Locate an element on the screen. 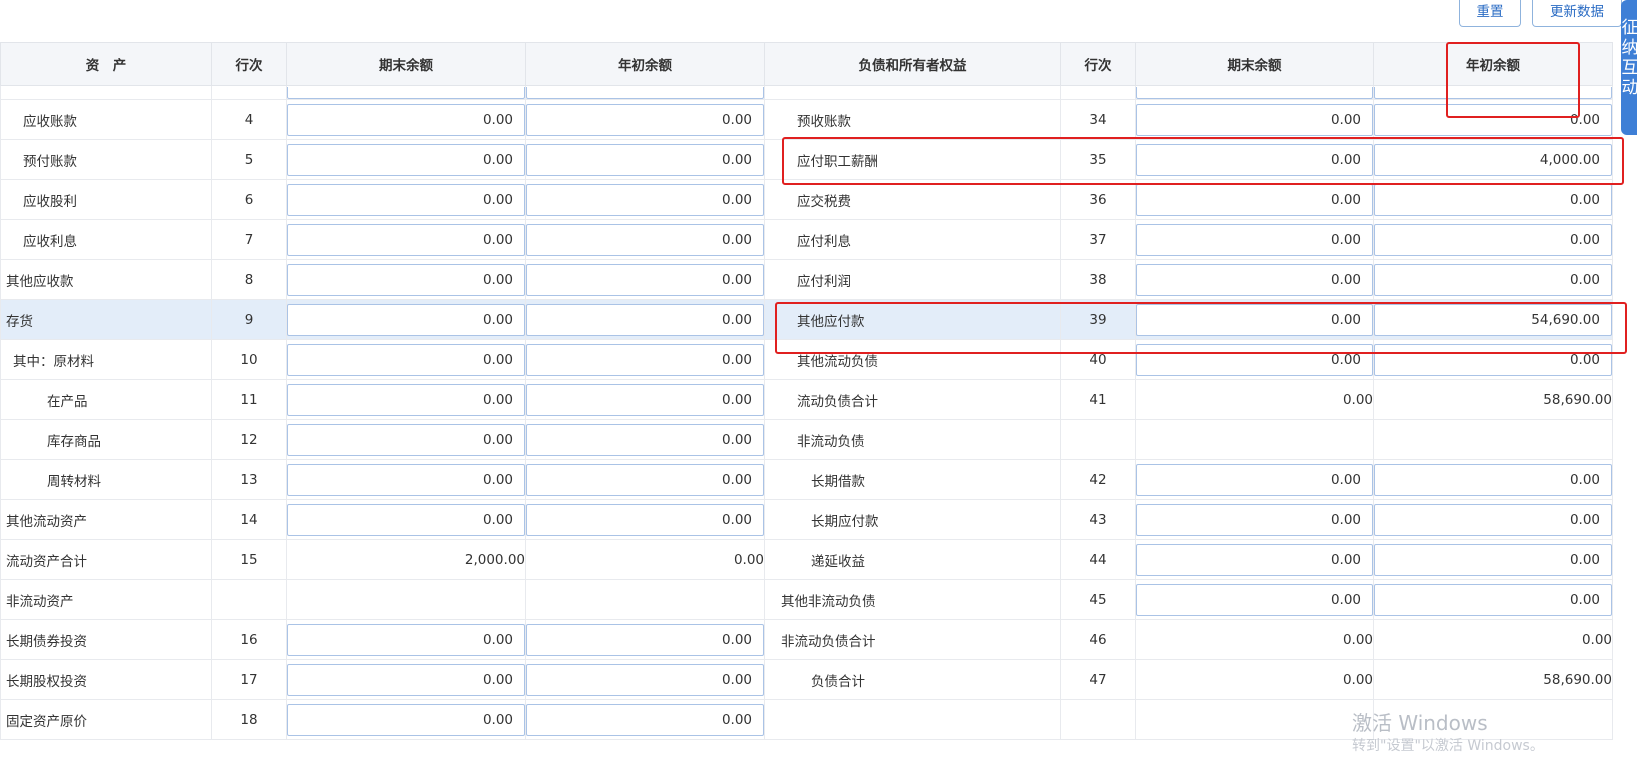 The height and width of the screenshot is (759, 1637). line-number: 8 is located at coordinates (249, 279).